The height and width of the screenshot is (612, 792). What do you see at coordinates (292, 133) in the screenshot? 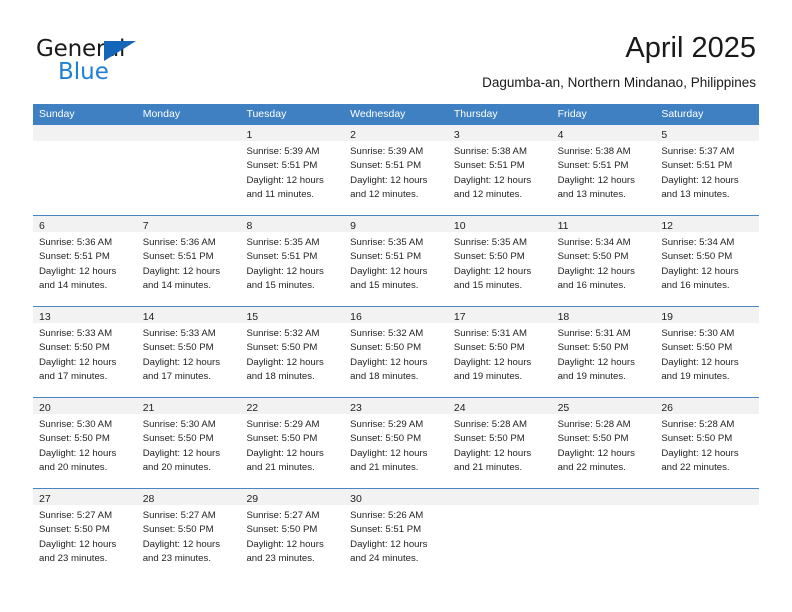
I see `day-number-band: 1` at bounding box center [292, 133].